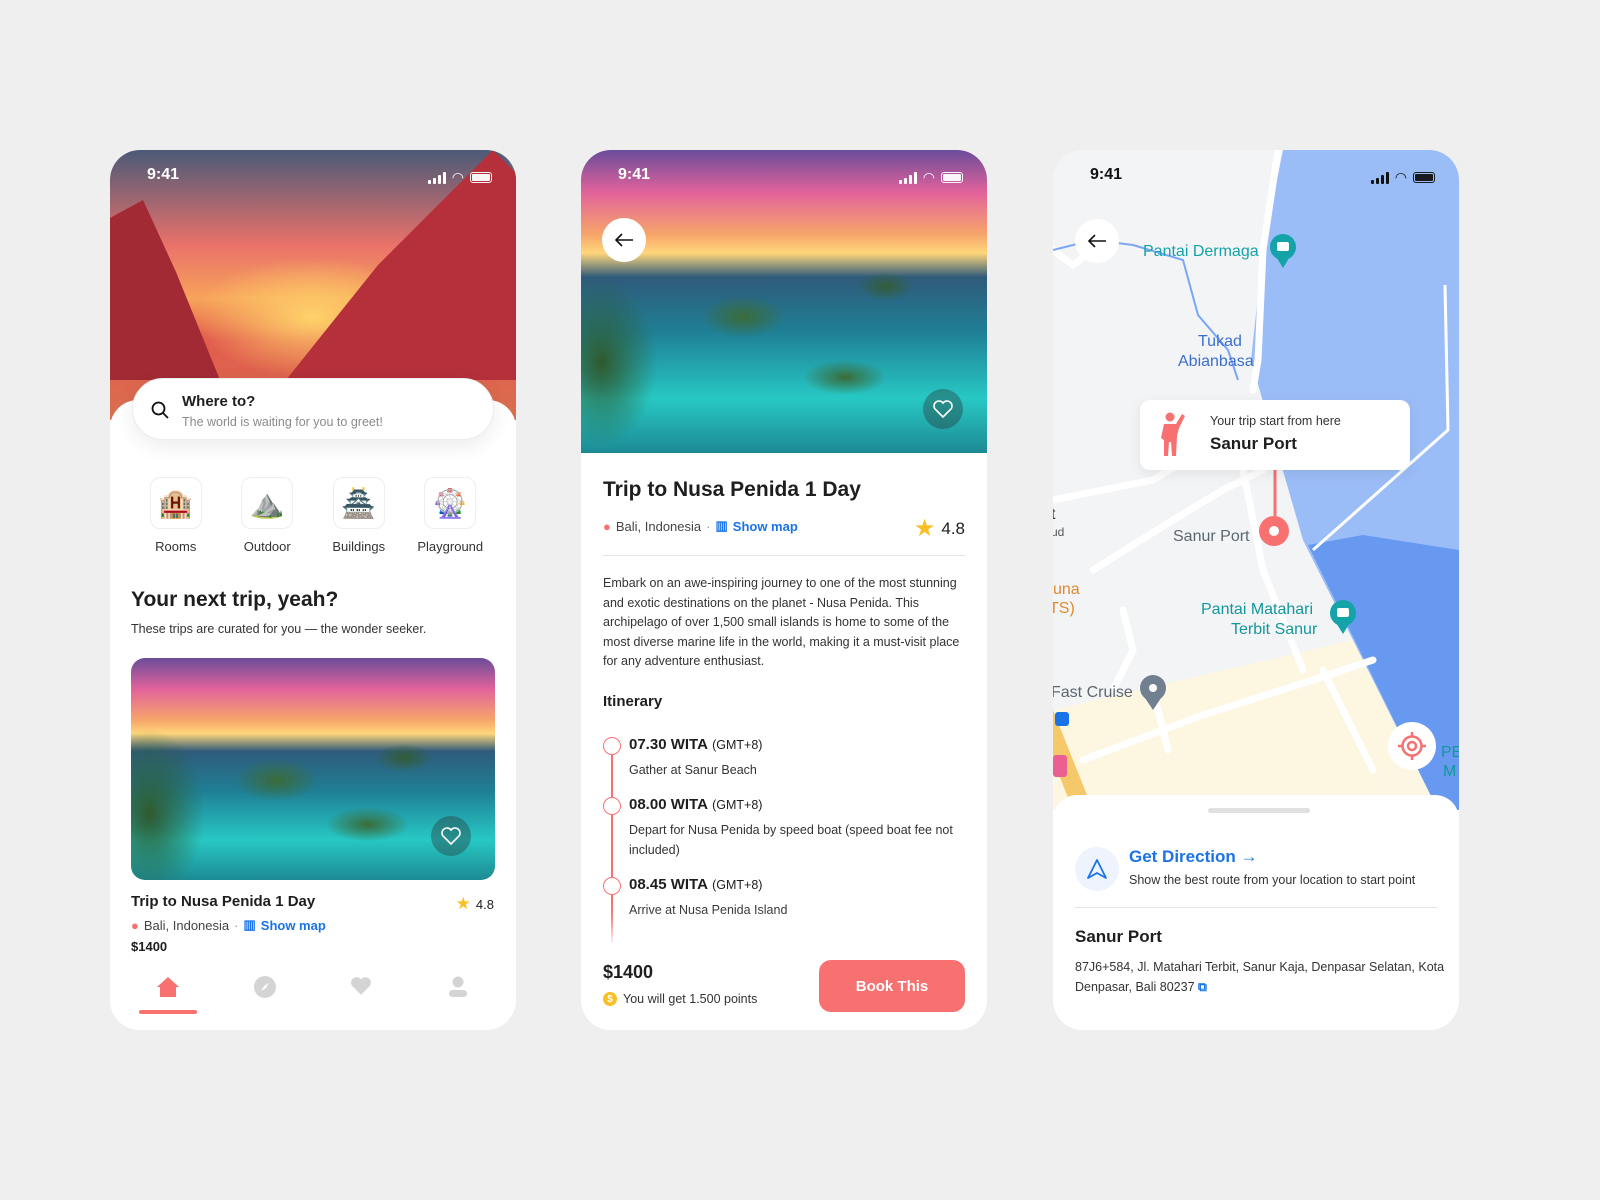 The height and width of the screenshot is (1200, 1600). What do you see at coordinates (219, 401) in the screenshot?
I see `search-title: Where to?` at bounding box center [219, 401].